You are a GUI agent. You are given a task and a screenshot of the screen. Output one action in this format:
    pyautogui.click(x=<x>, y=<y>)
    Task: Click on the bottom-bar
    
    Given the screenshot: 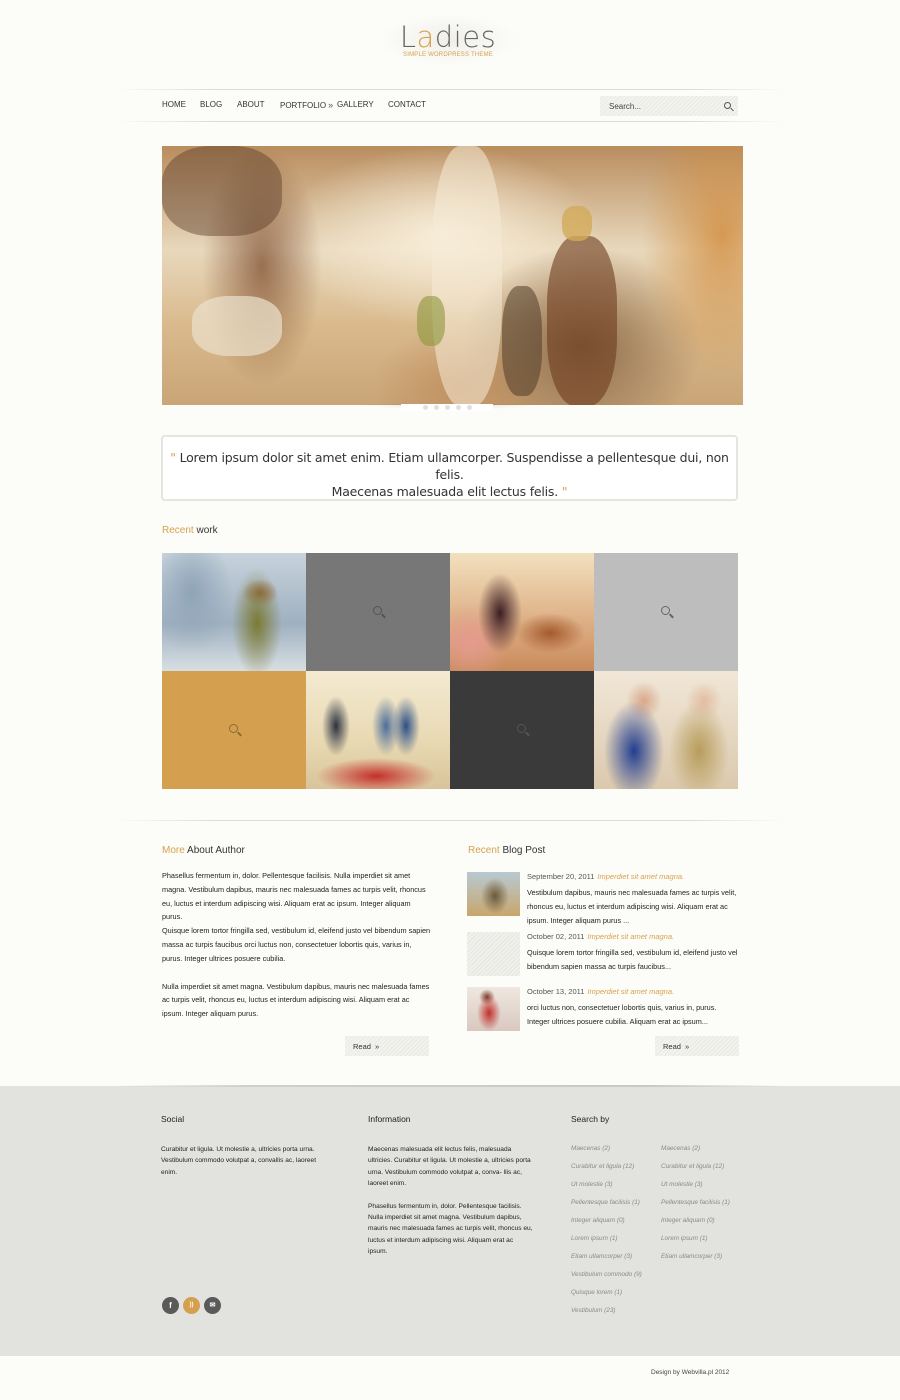 What is the action you would take?
    pyautogui.click(x=450, y=1378)
    